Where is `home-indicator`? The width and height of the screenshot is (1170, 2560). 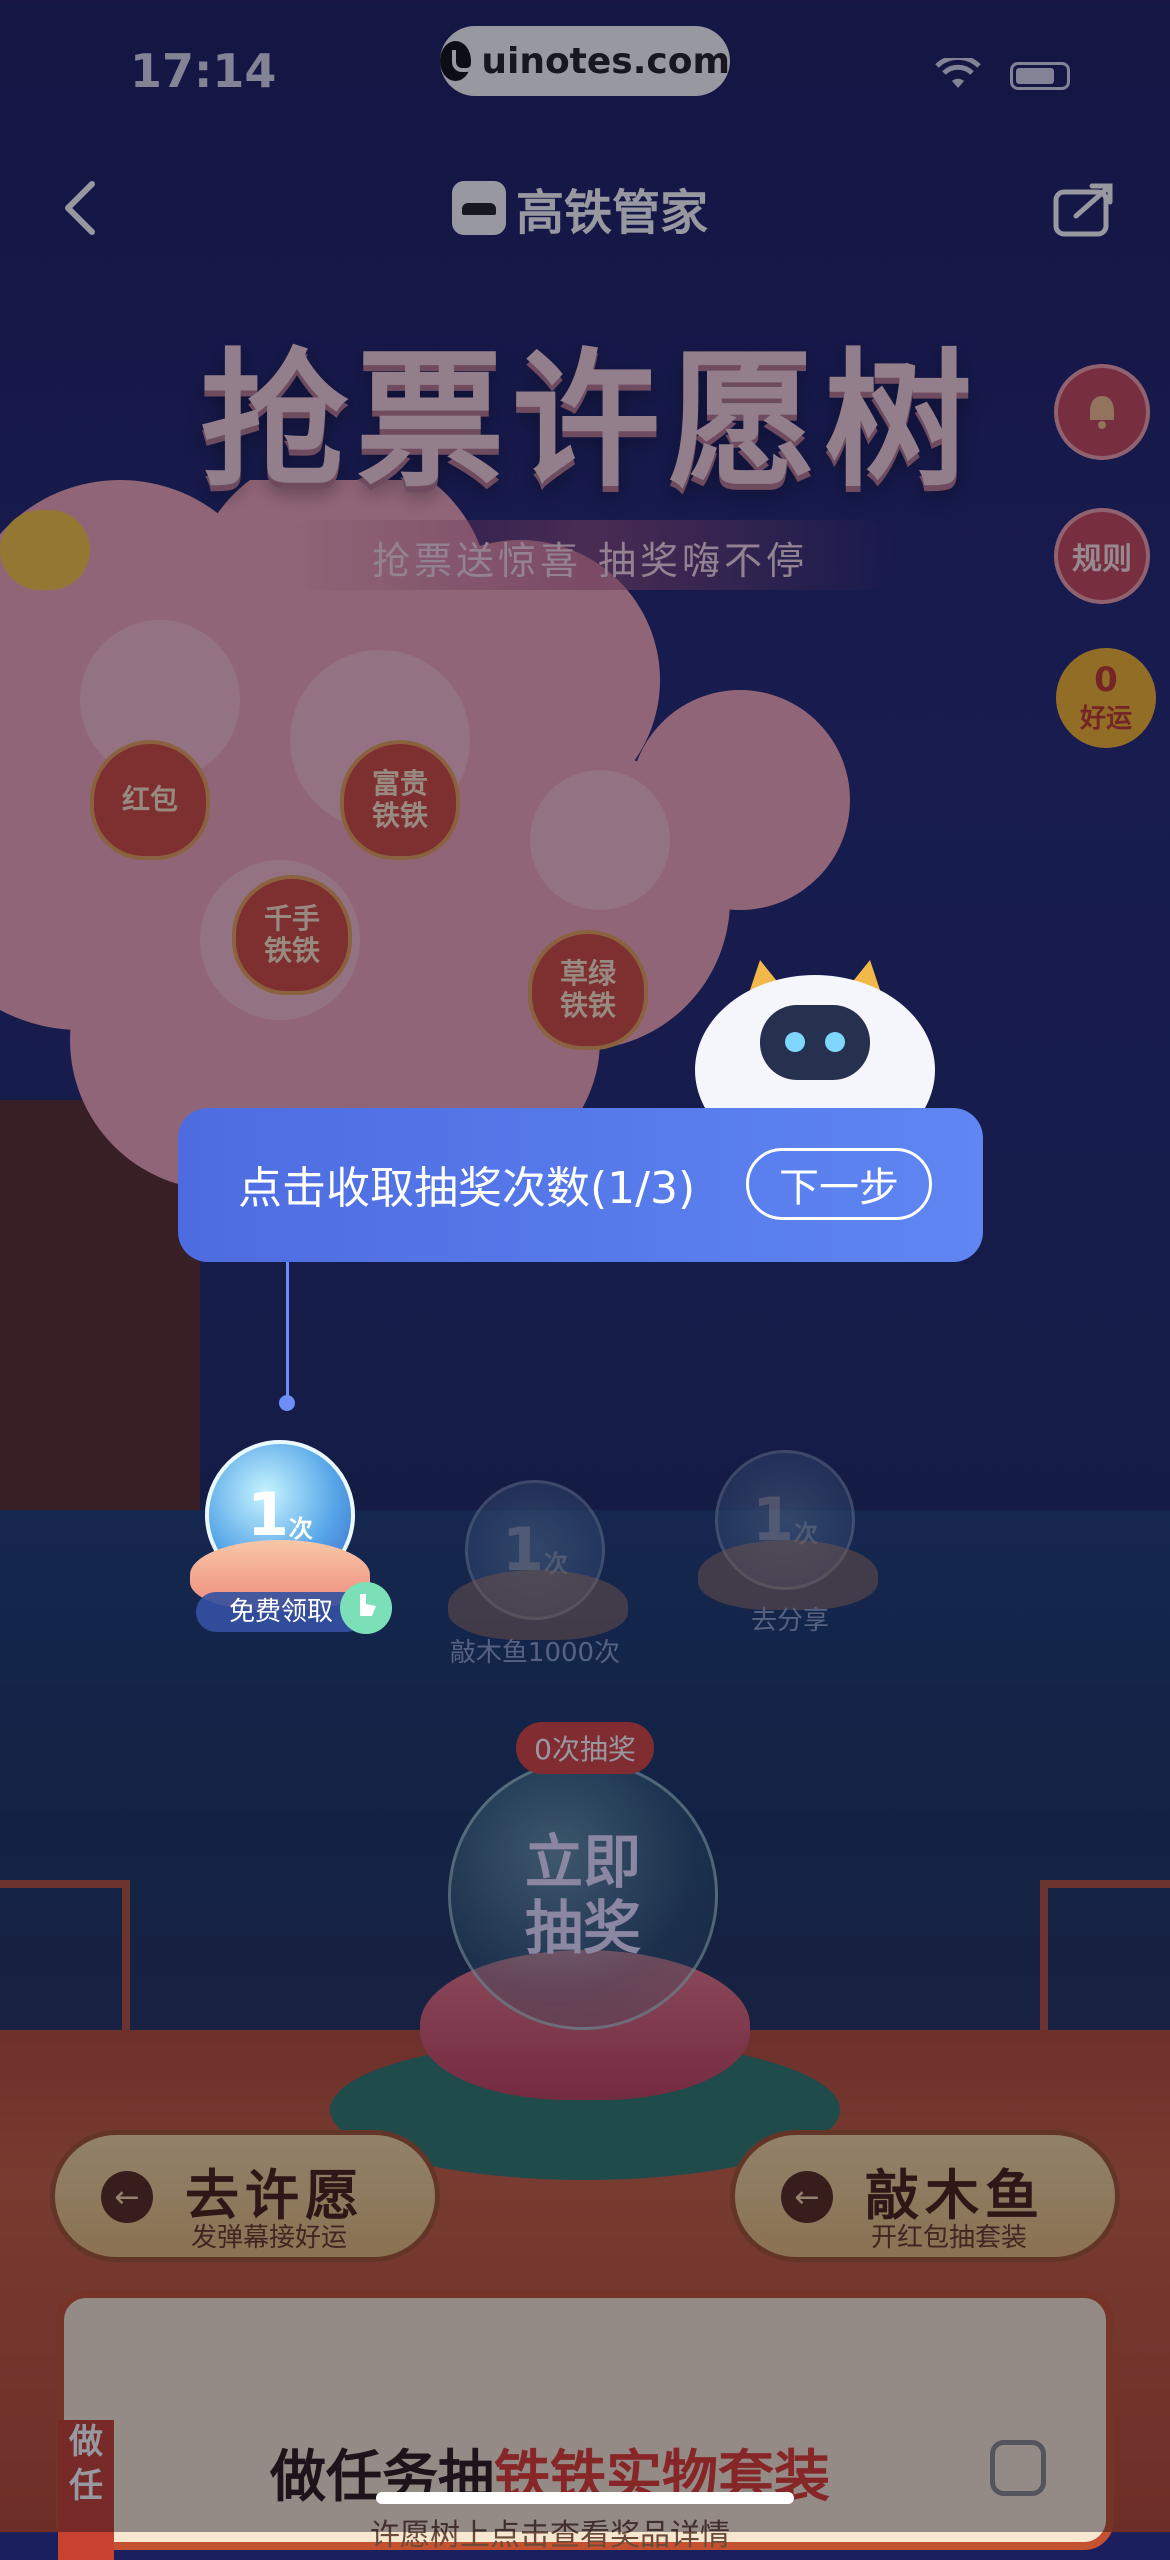
home-indicator is located at coordinates (585, 2498).